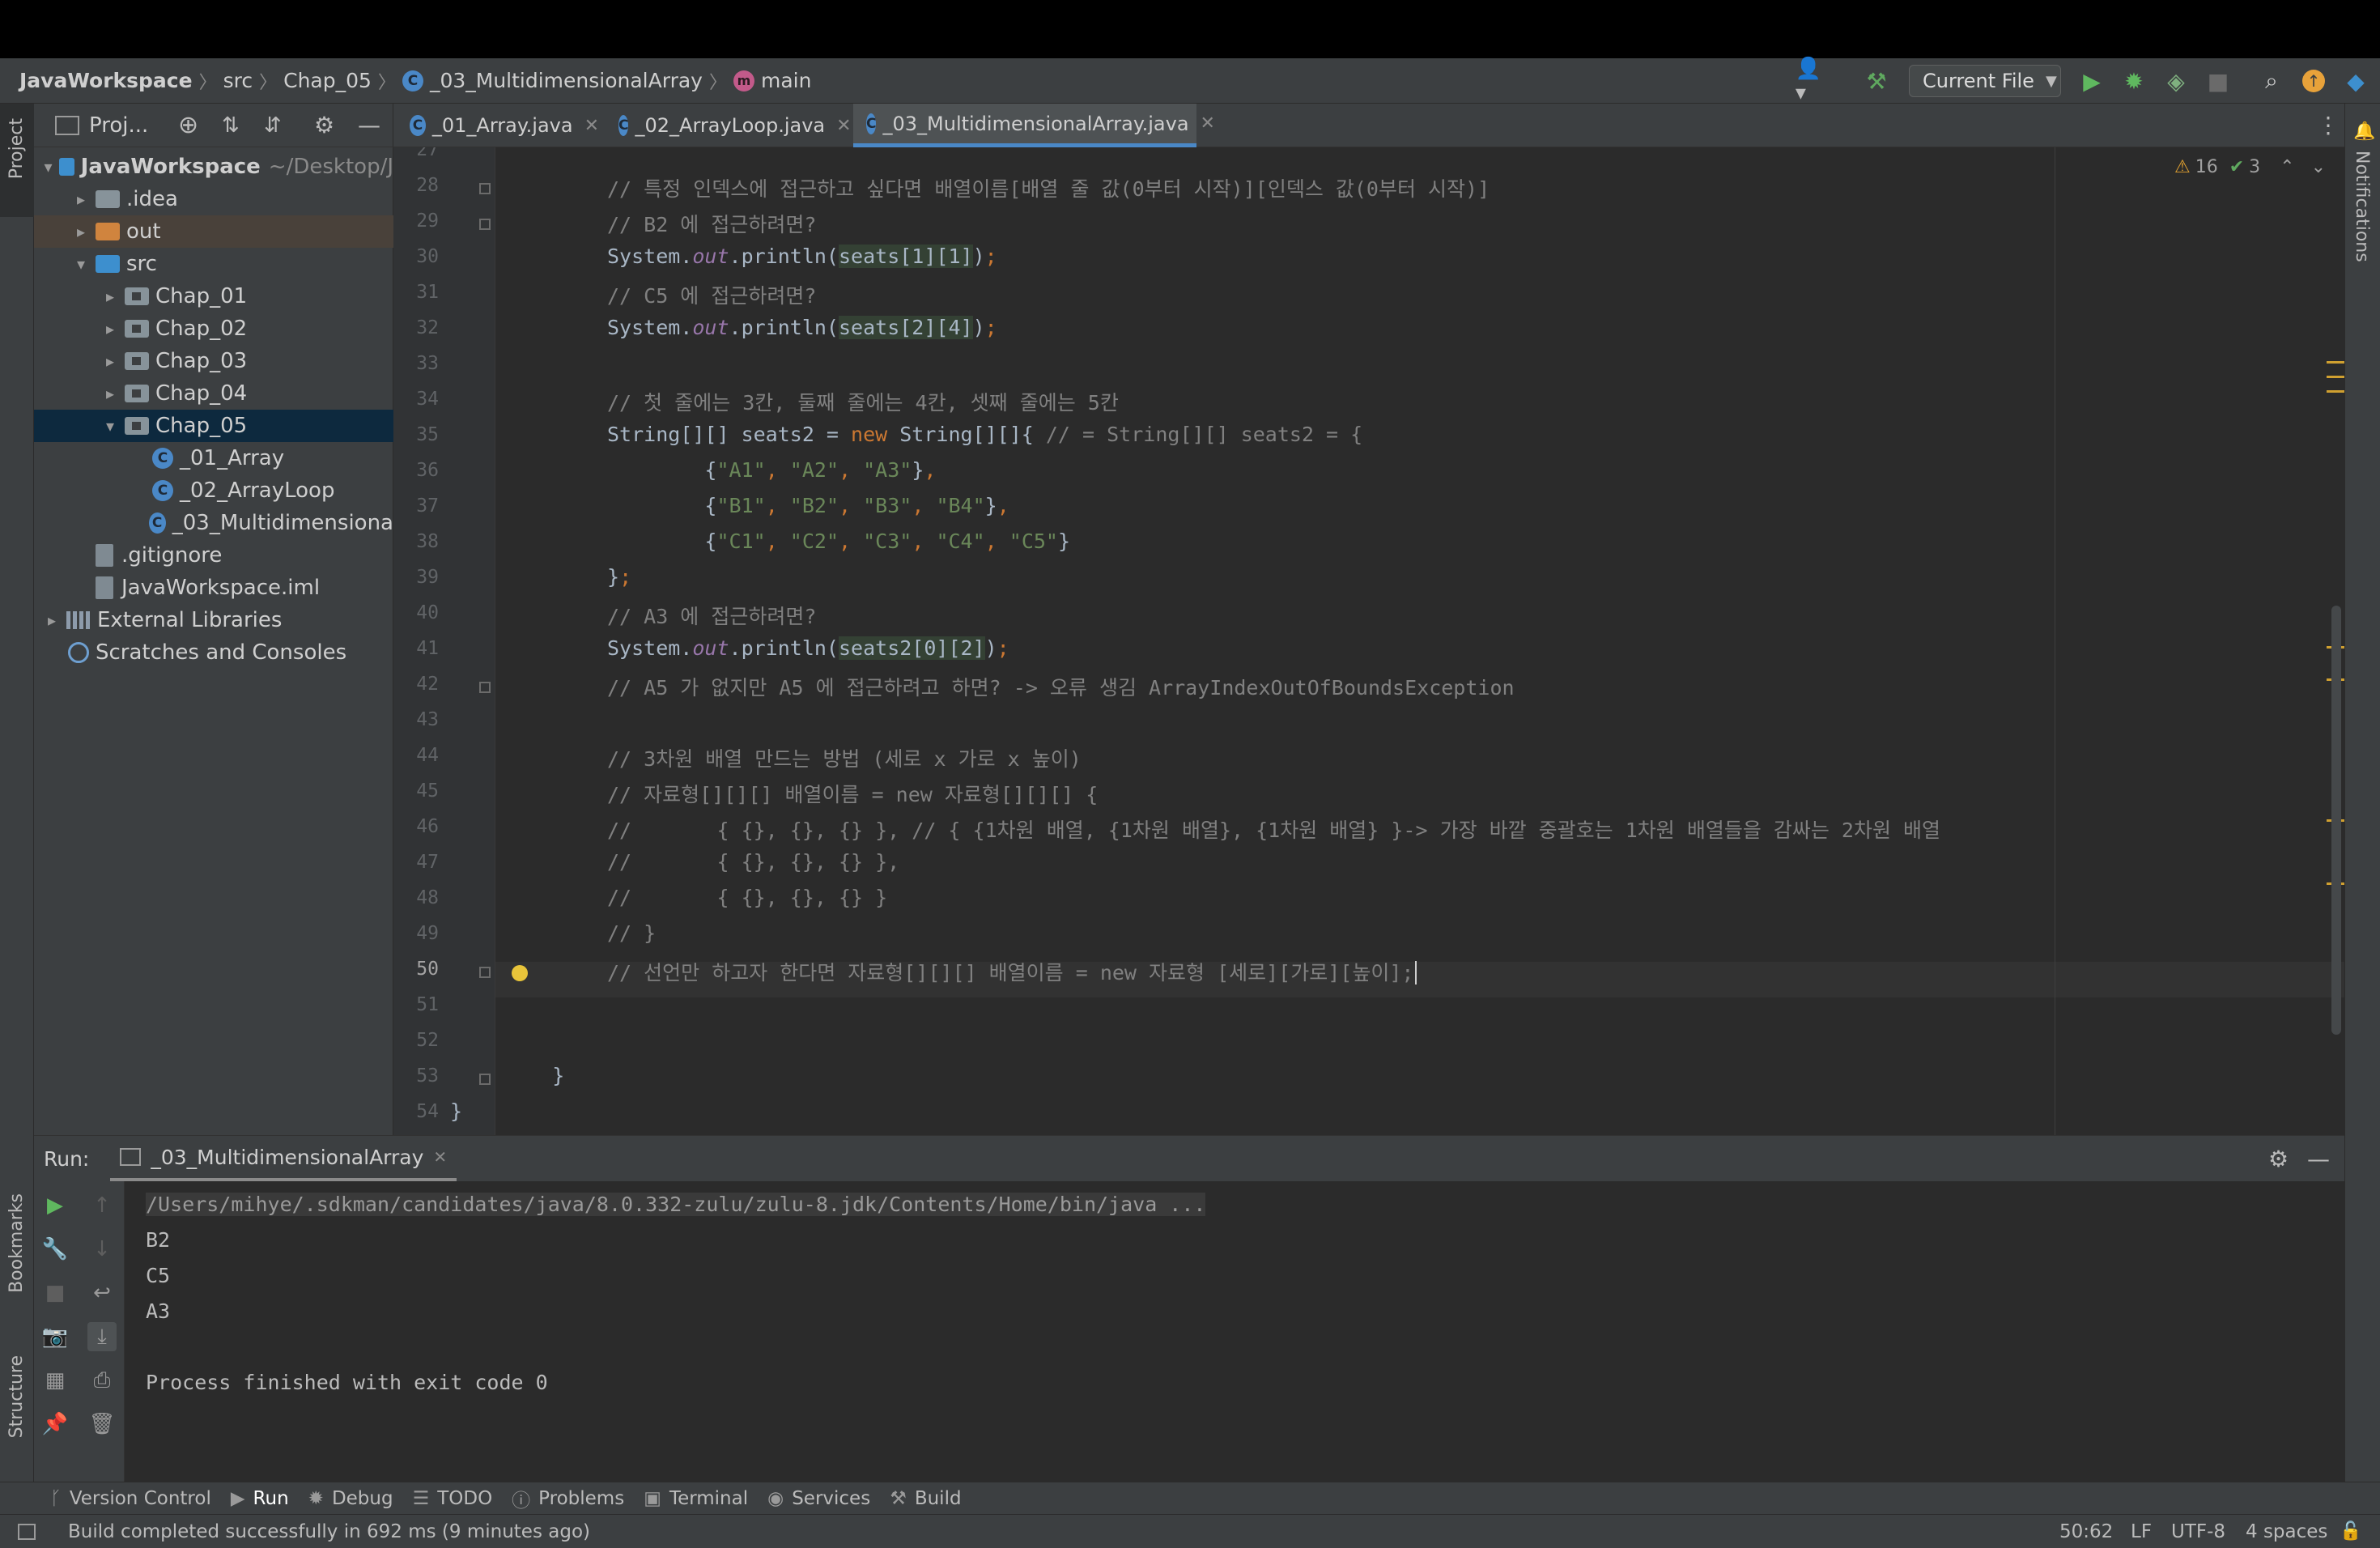 This screenshot has height=1548, width=2380. Describe the element at coordinates (213, 296) in the screenshot. I see `tree-item-chap-01: ▸ Chap_01` at that location.